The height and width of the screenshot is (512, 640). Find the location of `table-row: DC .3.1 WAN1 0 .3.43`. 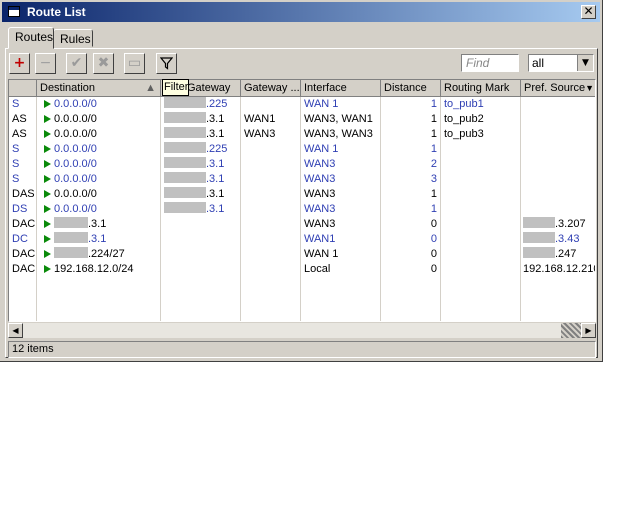

table-row: DC .3.1 WAN1 0 .3.43 is located at coordinates (302, 239).